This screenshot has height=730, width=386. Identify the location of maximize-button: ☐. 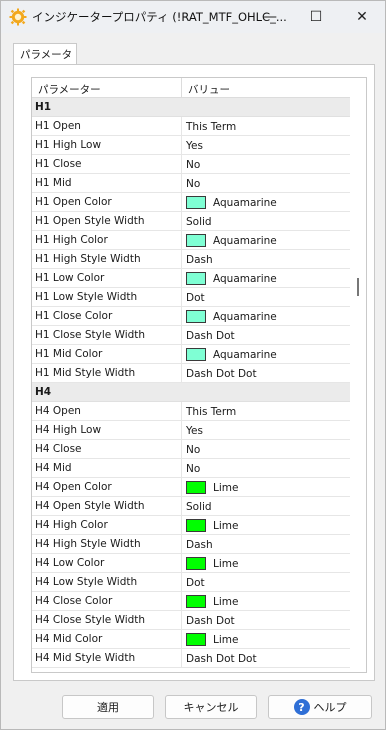
(316, 17).